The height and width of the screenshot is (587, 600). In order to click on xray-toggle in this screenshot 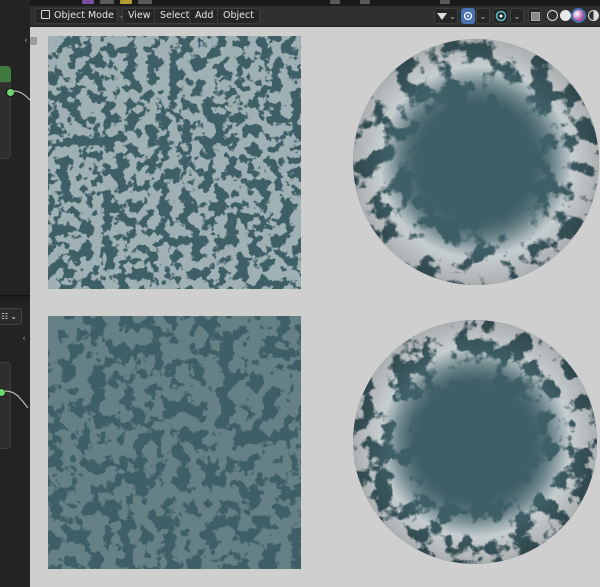, I will do `click(535, 16)`.